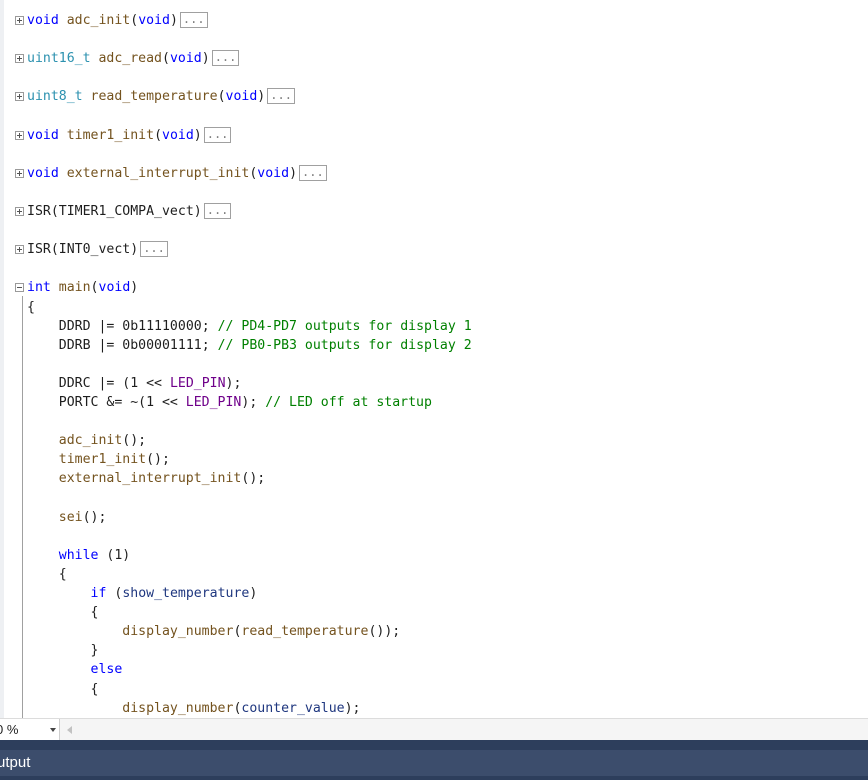 Image resolution: width=868 pixels, height=780 pixels. What do you see at coordinates (70, 517) in the screenshot?
I see `code-token: sei` at bounding box center [70, 517].